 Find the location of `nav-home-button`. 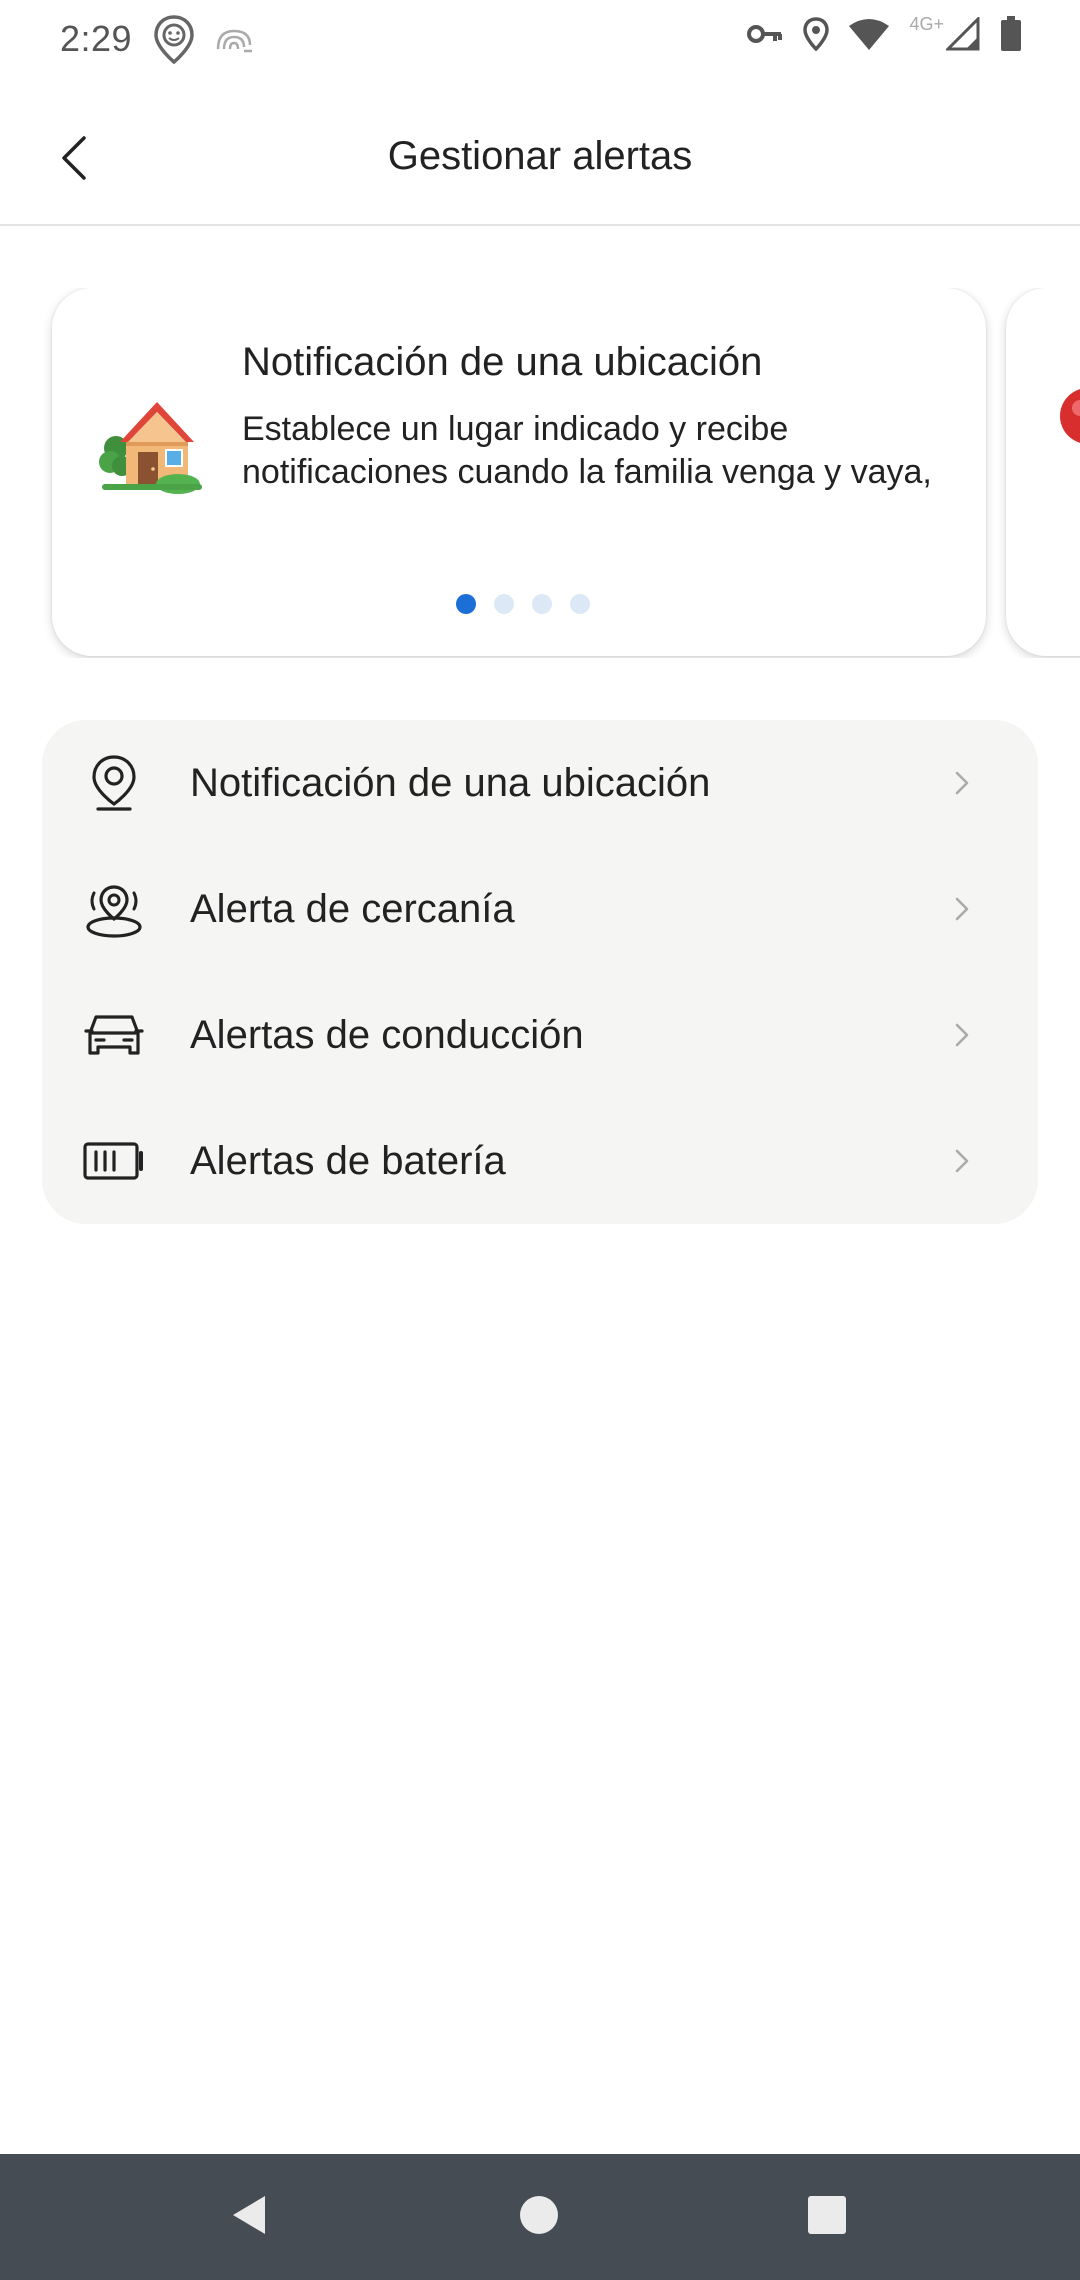

nav-home-button is located at coordinates (539, 2217).